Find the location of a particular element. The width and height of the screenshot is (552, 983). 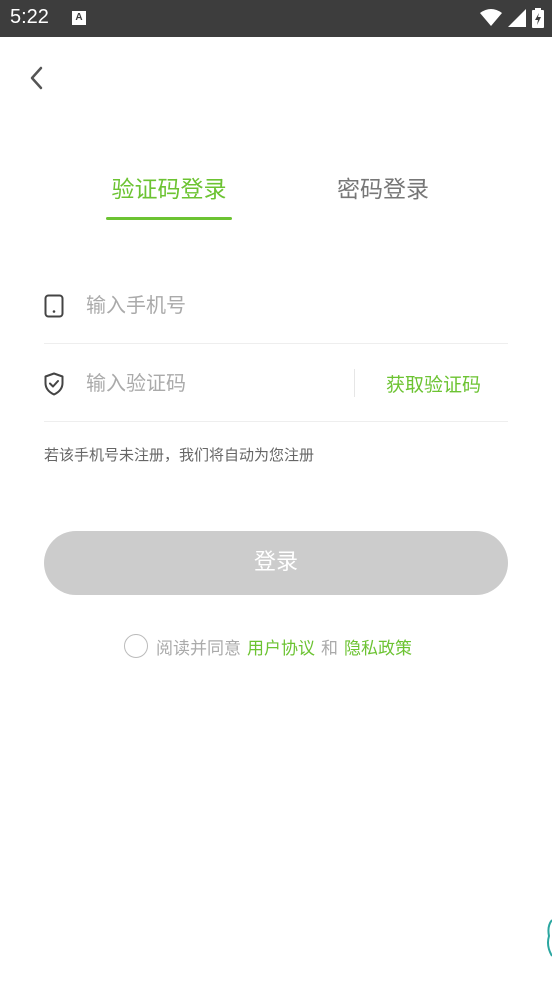

code-input is located at coordinates (211, 383).